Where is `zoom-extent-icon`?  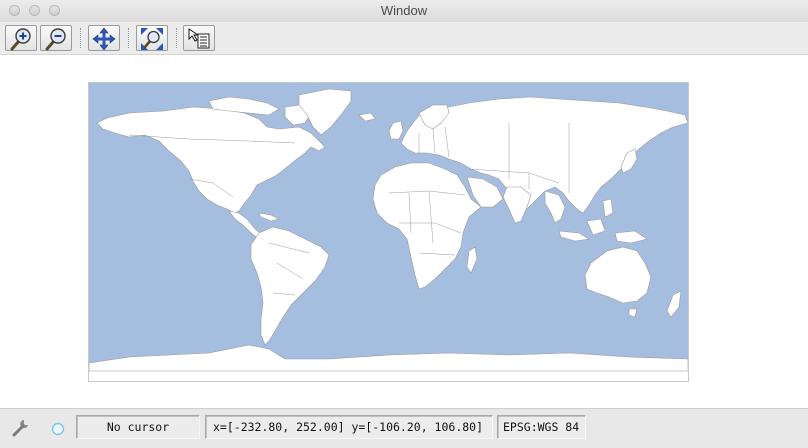 zoom-extent-icon is located at coordinates (152, 39).